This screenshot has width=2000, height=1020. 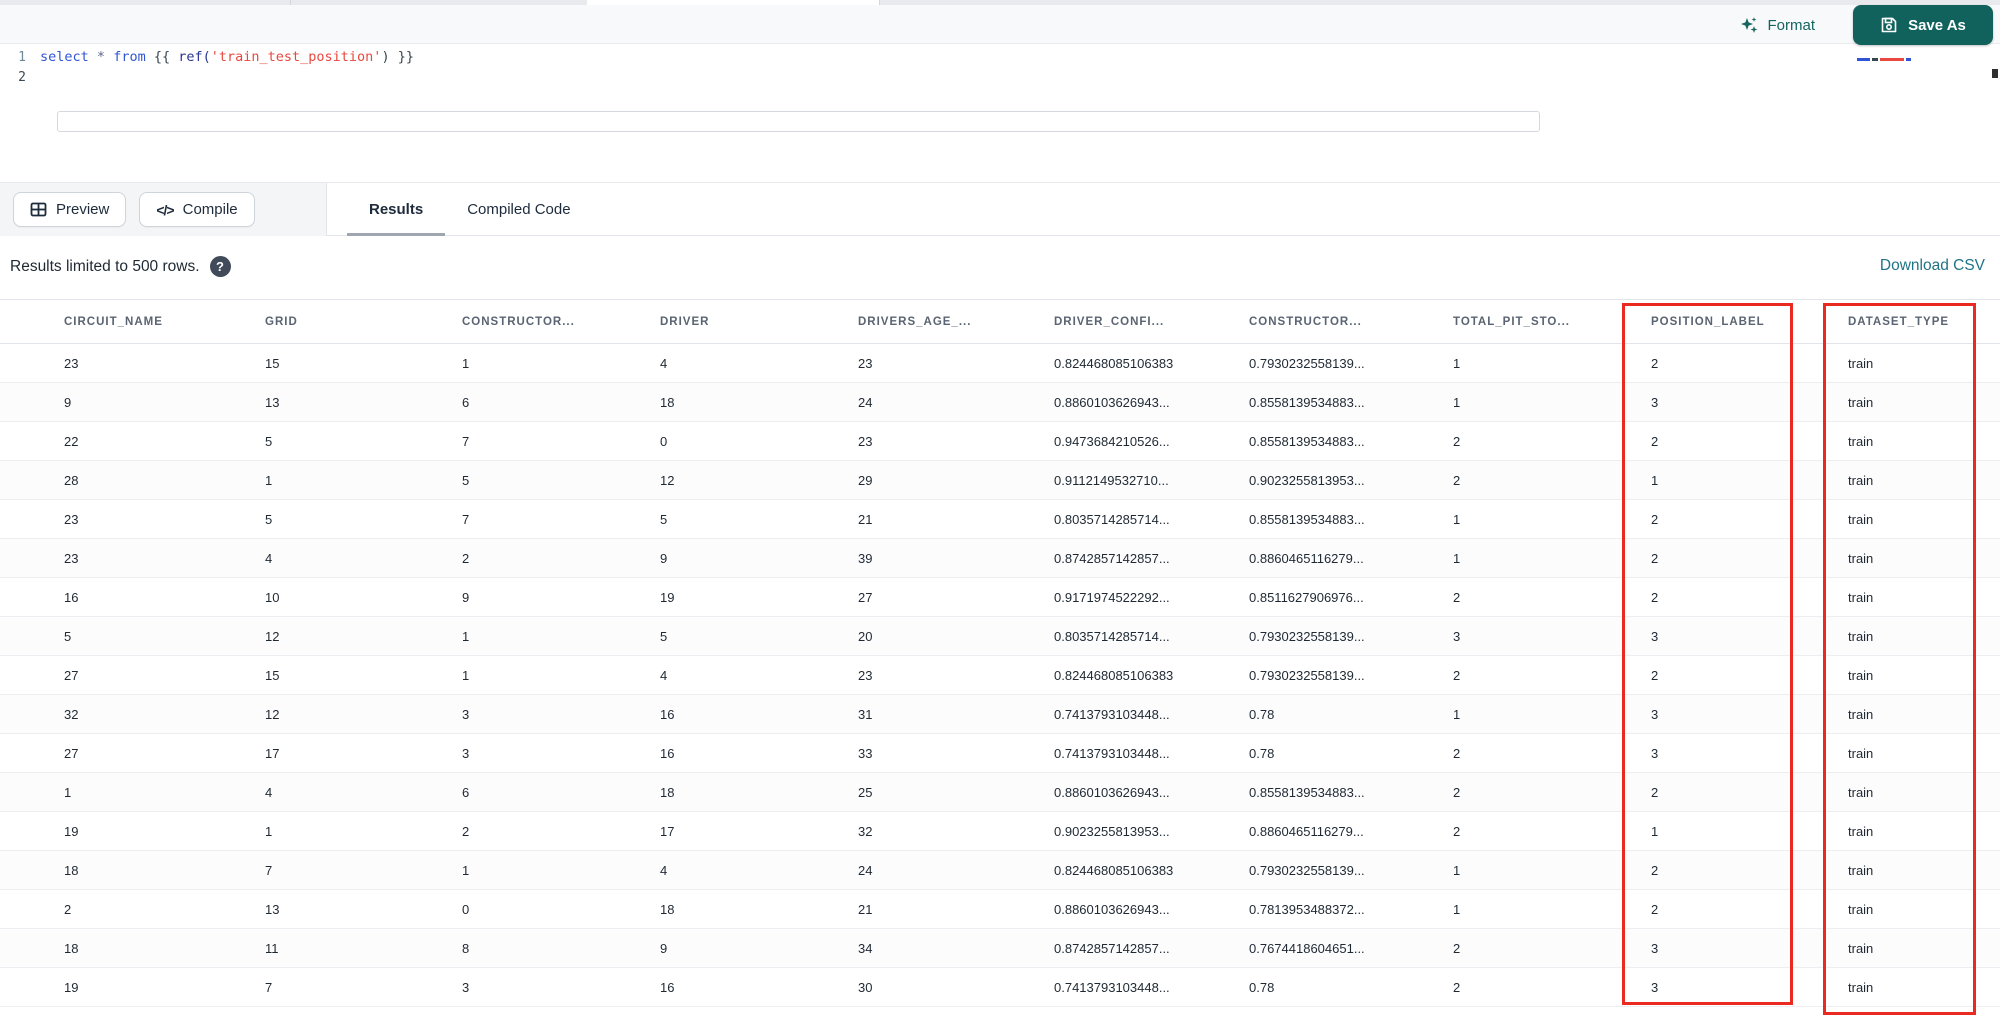 What do you see at coordinates (22, 57) in the screenshot?
I see `line-number-1: 1` at bounding box center [22, 57].